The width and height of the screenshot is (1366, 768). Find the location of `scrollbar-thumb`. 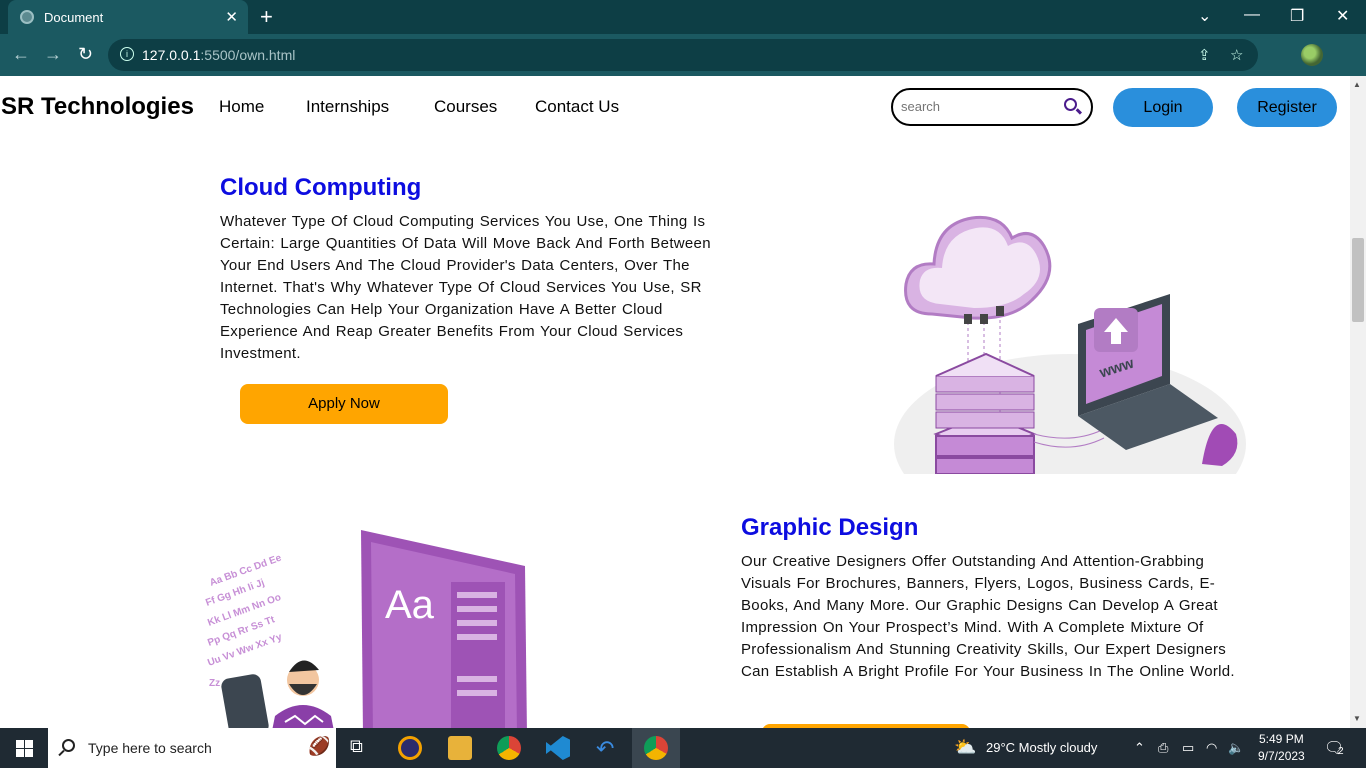

scrollbar-thumb is located at coordinates (1358, 280).